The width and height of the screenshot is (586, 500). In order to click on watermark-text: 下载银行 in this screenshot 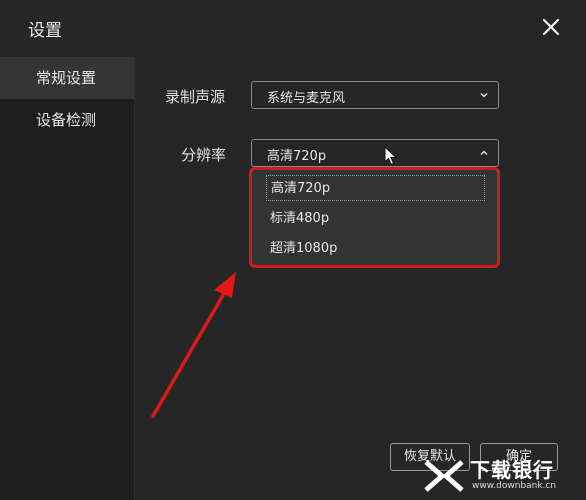, I will do `click(512, 470)`.